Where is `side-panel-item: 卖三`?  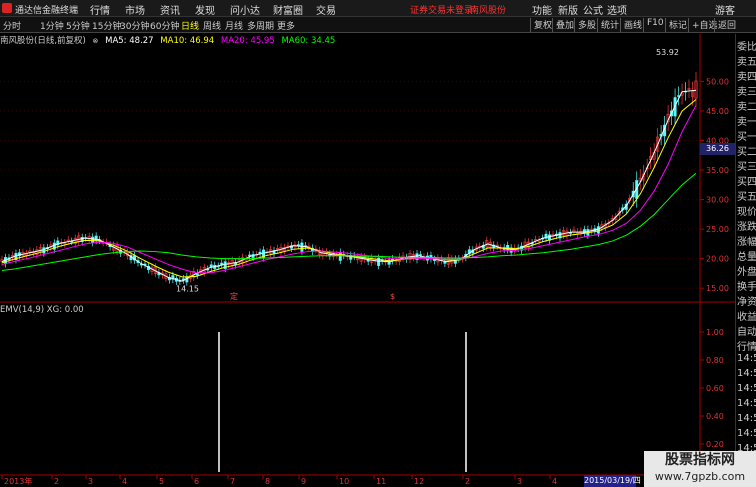
side-panel-item: 卖三 is located at coordinates (746, 92).